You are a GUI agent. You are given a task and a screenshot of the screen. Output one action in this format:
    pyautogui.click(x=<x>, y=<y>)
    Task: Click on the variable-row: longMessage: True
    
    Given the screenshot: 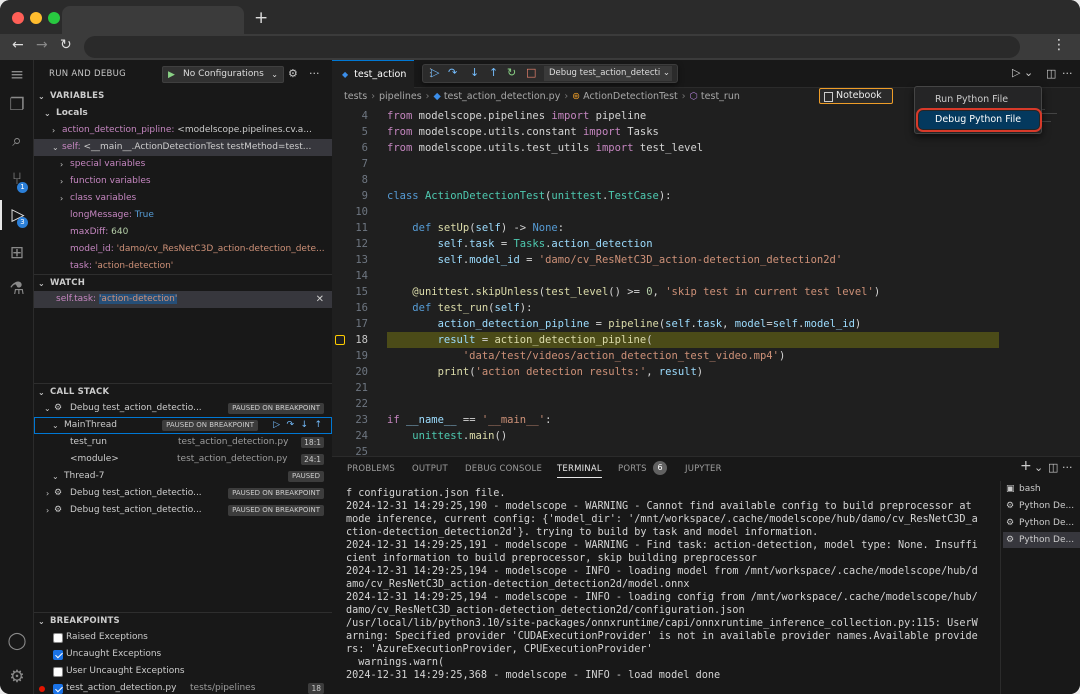 What is the action you would take?
    pyautogui.click(x=183, y=215)
    